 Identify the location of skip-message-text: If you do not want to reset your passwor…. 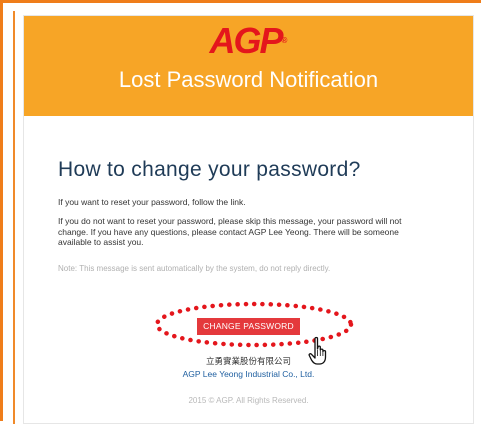
(230, 231).